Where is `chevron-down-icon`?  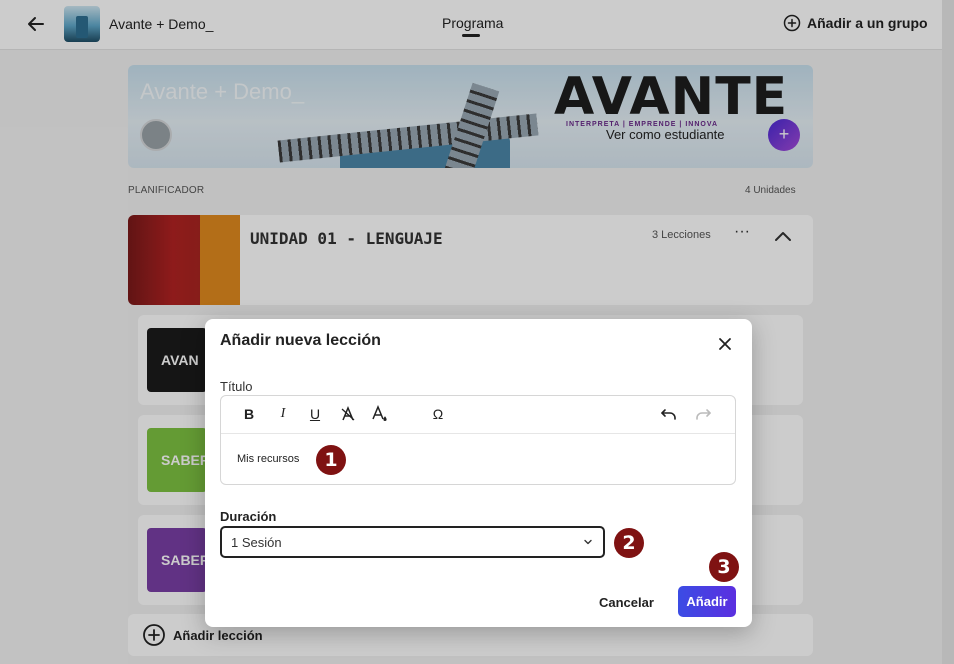 chevron-down-icon is located at coordinates (588, 542).